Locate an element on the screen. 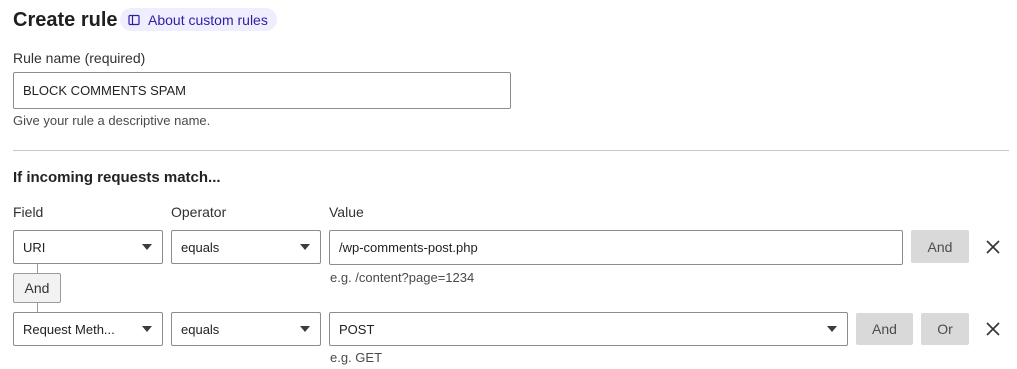  about-link-label: About custom rules is located at coordinates (208, 19).